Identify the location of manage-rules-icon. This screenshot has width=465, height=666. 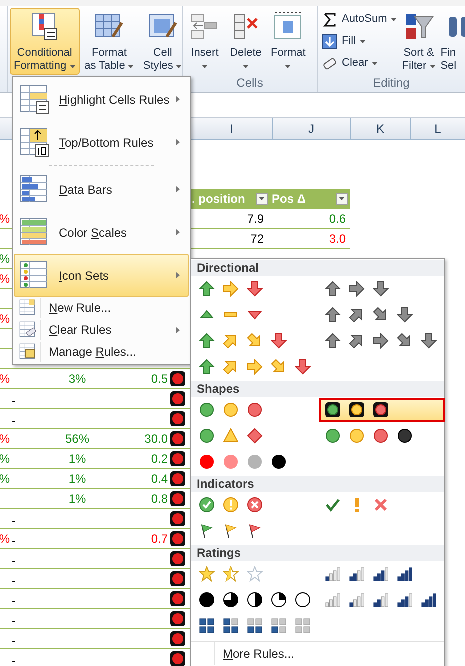
(27, 352).